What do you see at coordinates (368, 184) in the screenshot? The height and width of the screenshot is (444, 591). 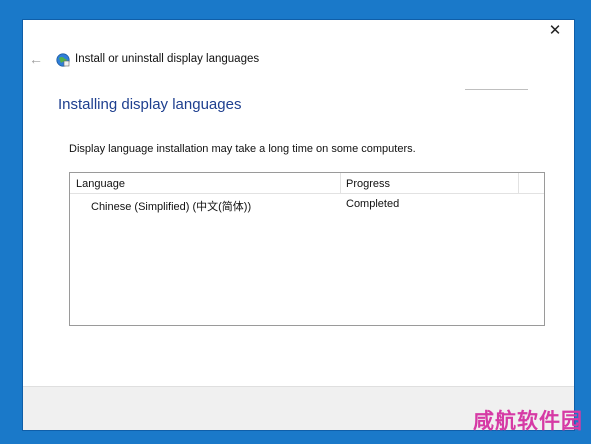 I see `column-header-progress: Progress` at bounding box center [368, 184].